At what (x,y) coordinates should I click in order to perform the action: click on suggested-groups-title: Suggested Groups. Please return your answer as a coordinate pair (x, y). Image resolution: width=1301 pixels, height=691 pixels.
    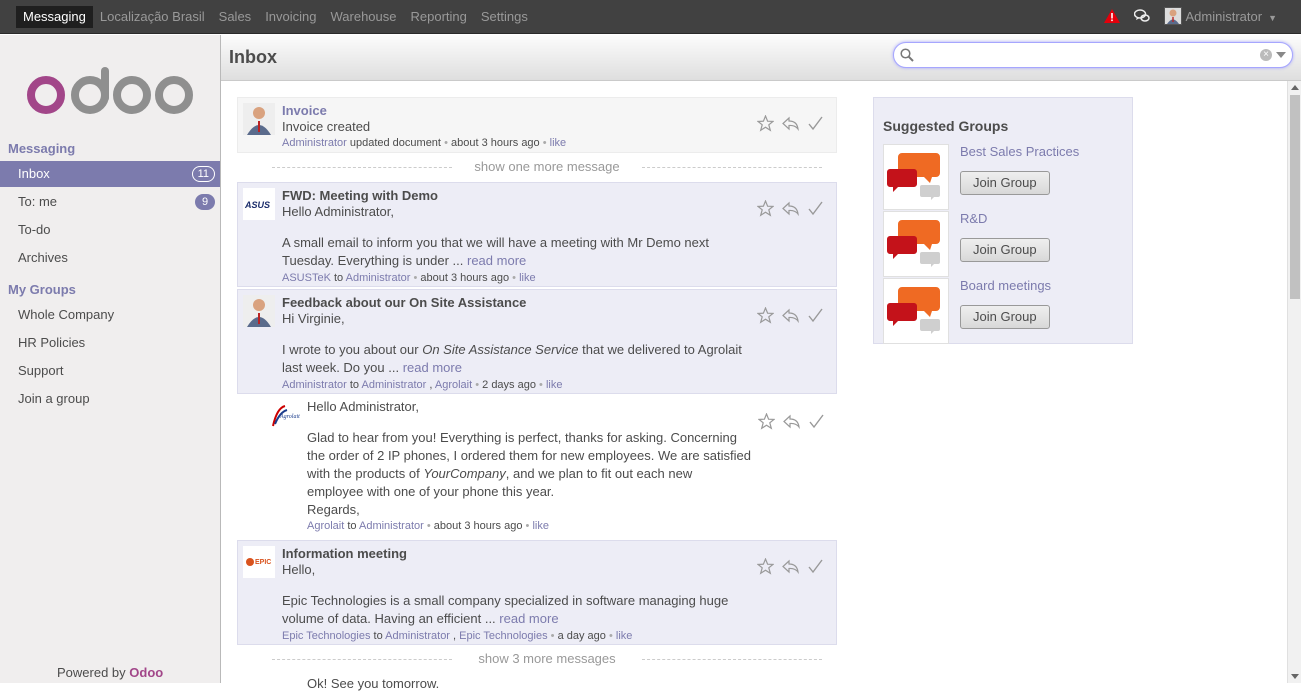
    Looking at the image, I should click on (946, 126).